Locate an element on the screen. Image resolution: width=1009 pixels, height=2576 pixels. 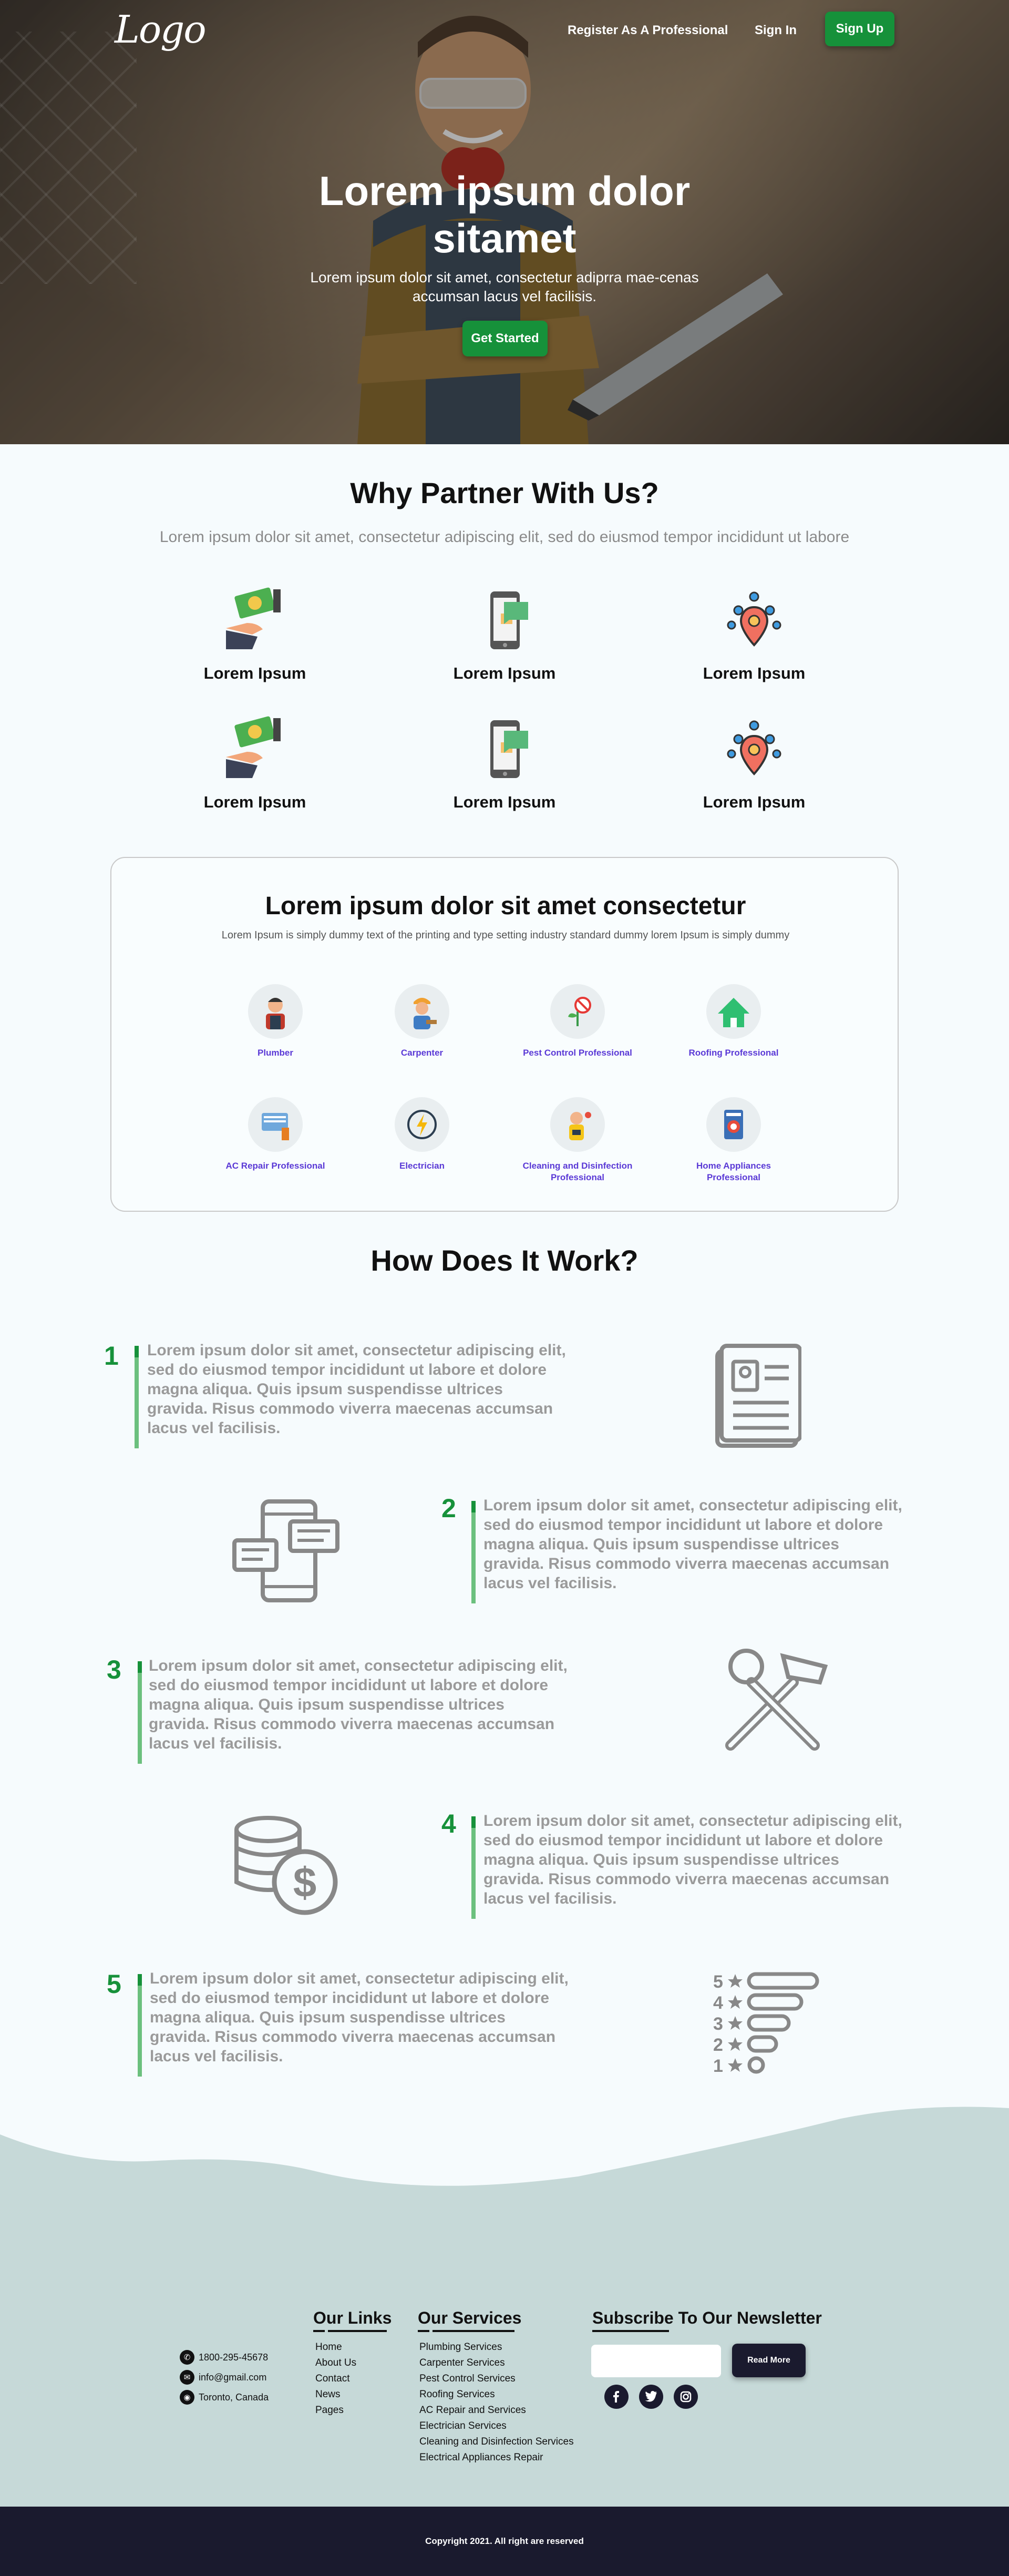
coins-dollar-icon: $ is located at coordinates (286, 1865).